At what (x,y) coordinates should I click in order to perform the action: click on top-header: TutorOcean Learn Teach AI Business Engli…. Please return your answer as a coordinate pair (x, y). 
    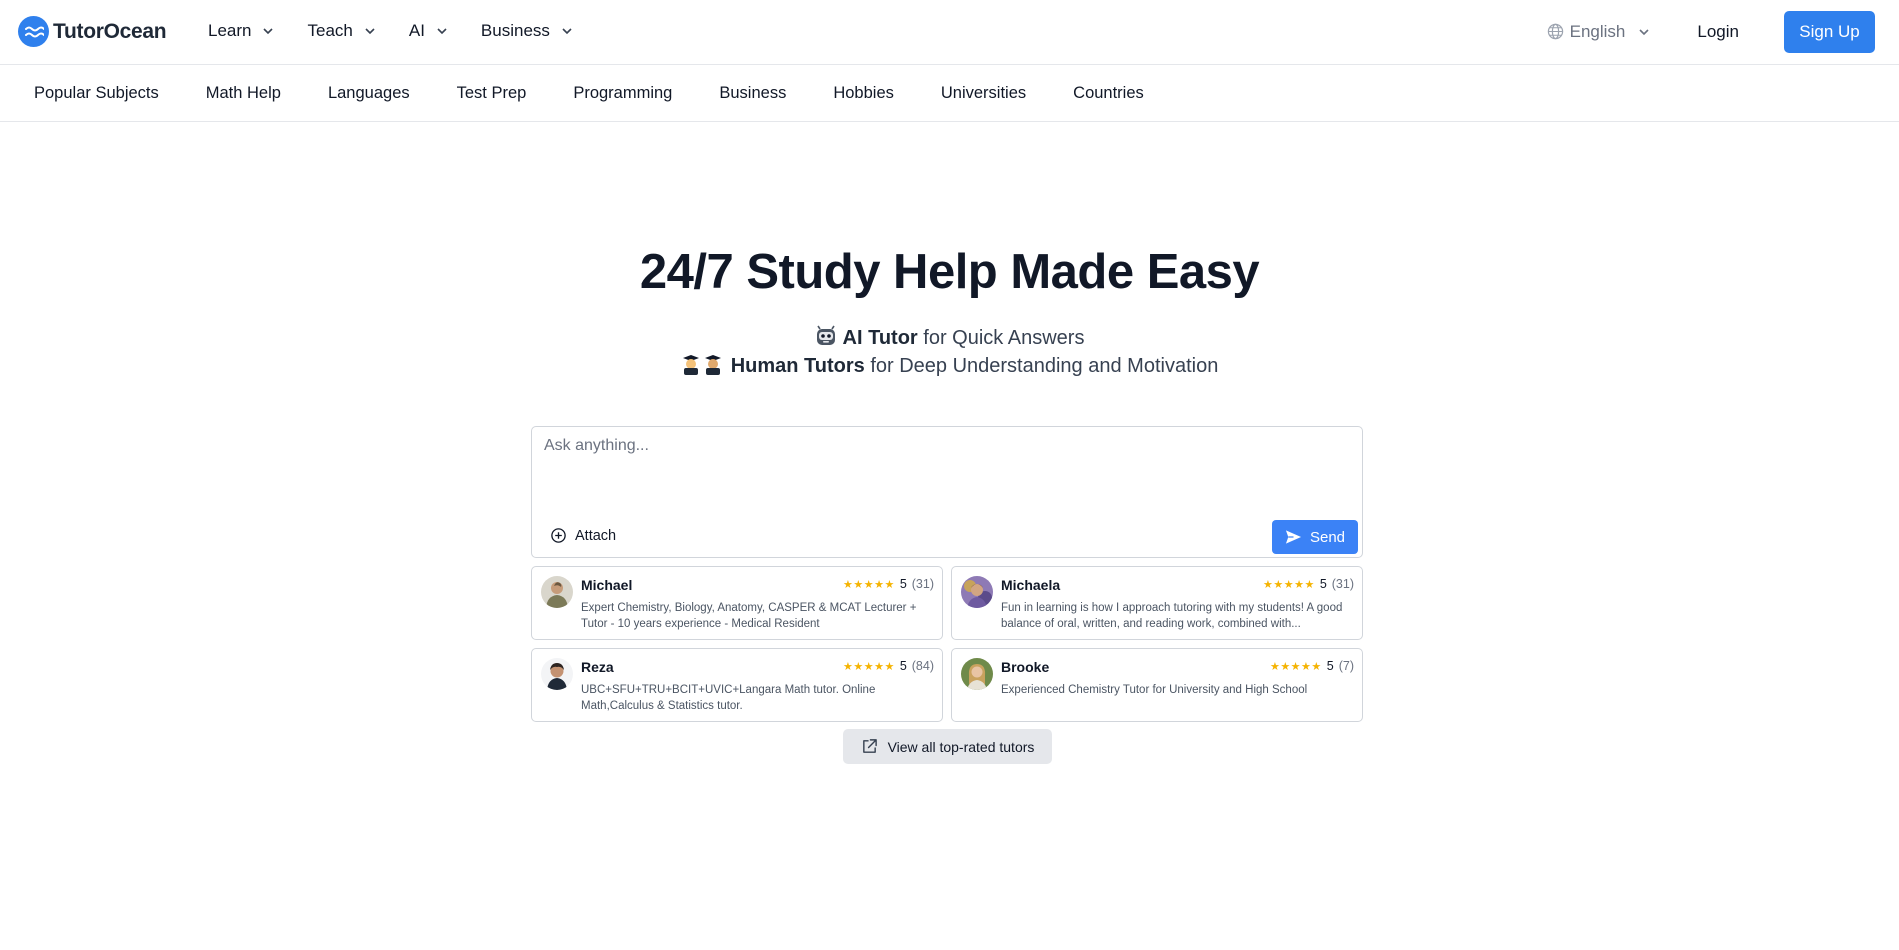
    Looking at the image, I should click on (949, 32).